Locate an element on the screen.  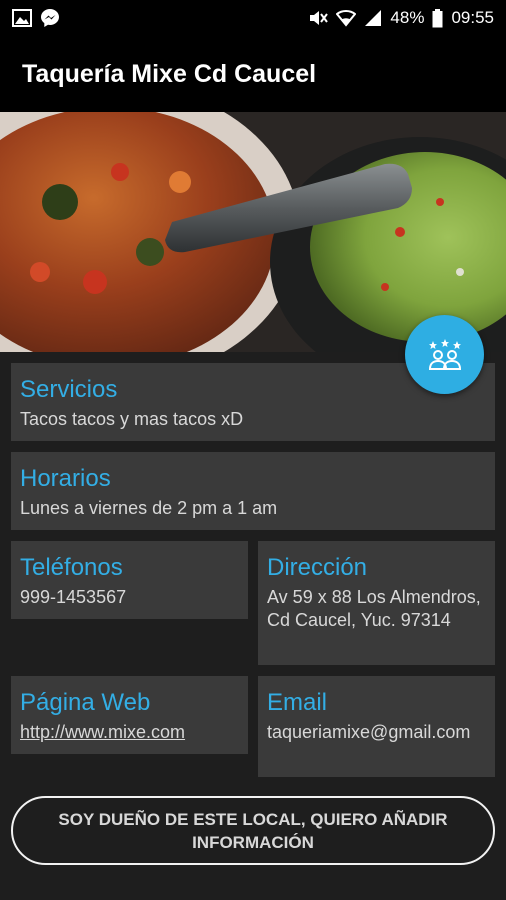
telefonos-card: Teléfonos 999-1453567 is located at coordinates (129, 580).